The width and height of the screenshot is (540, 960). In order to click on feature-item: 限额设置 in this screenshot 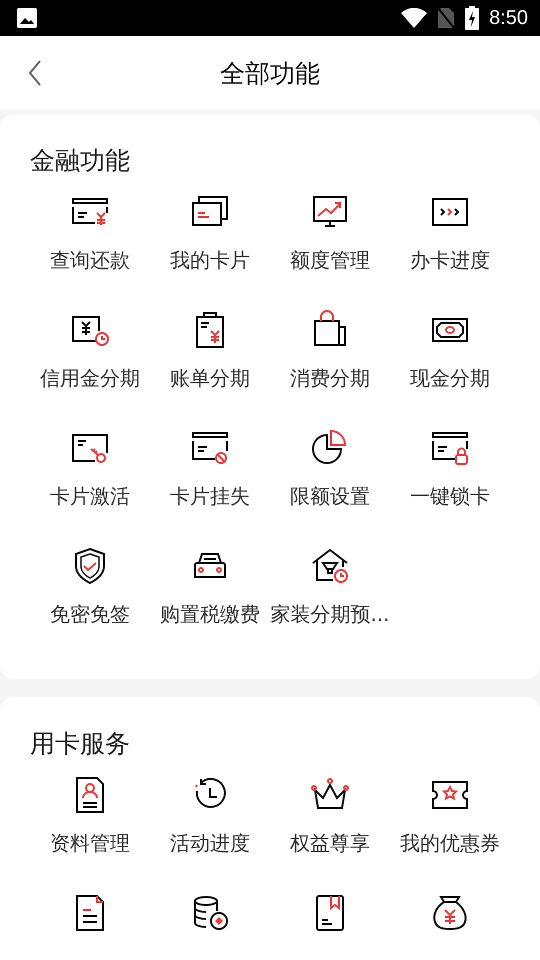, I will do `click(330, 482)`.